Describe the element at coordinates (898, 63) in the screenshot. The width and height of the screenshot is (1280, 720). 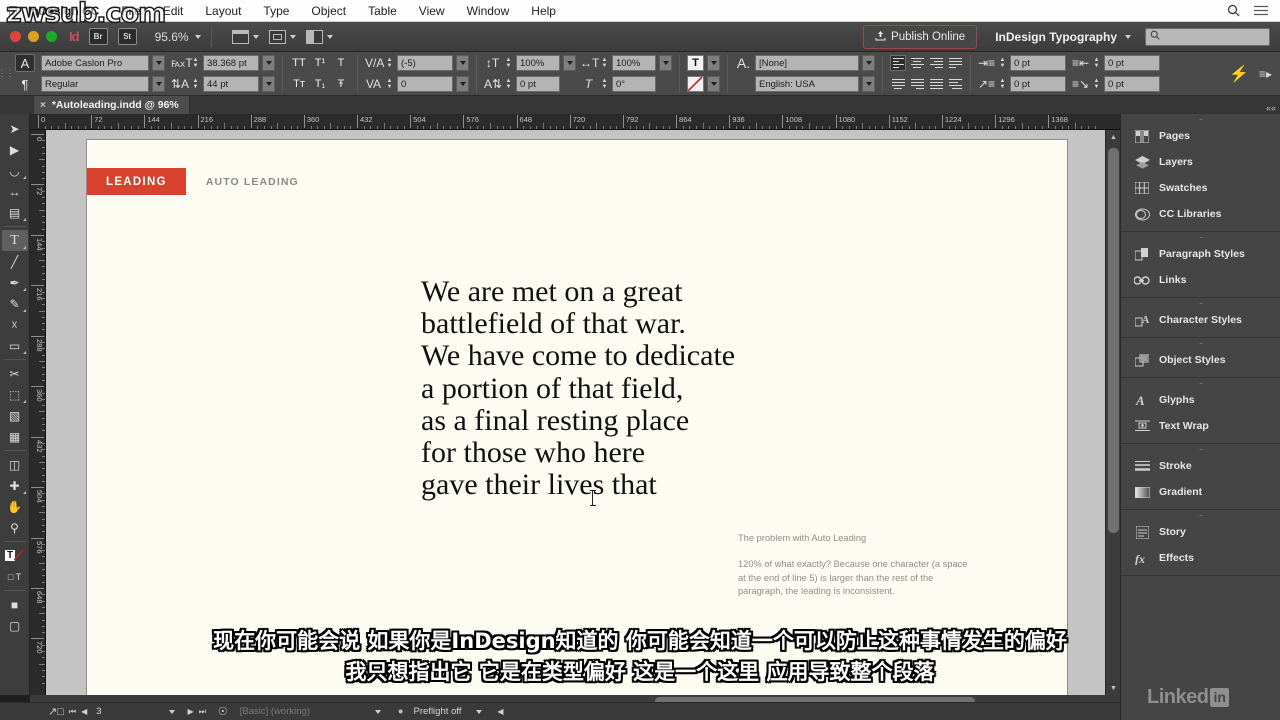
I see `align-left-button` at that location.